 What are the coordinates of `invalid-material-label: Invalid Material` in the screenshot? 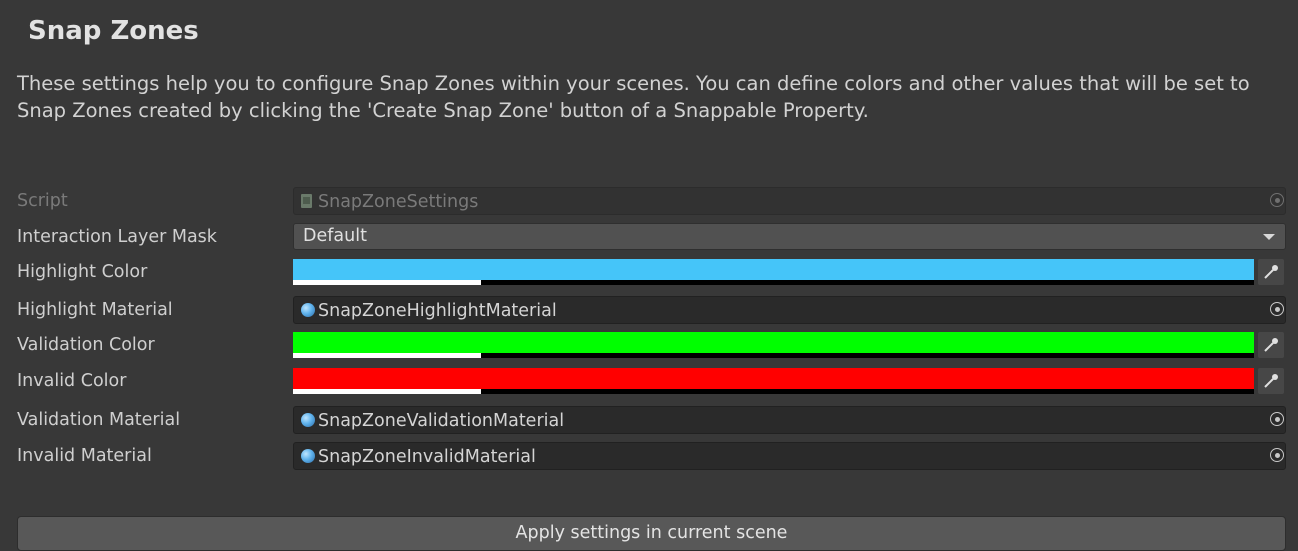 It's located at (84, 456).